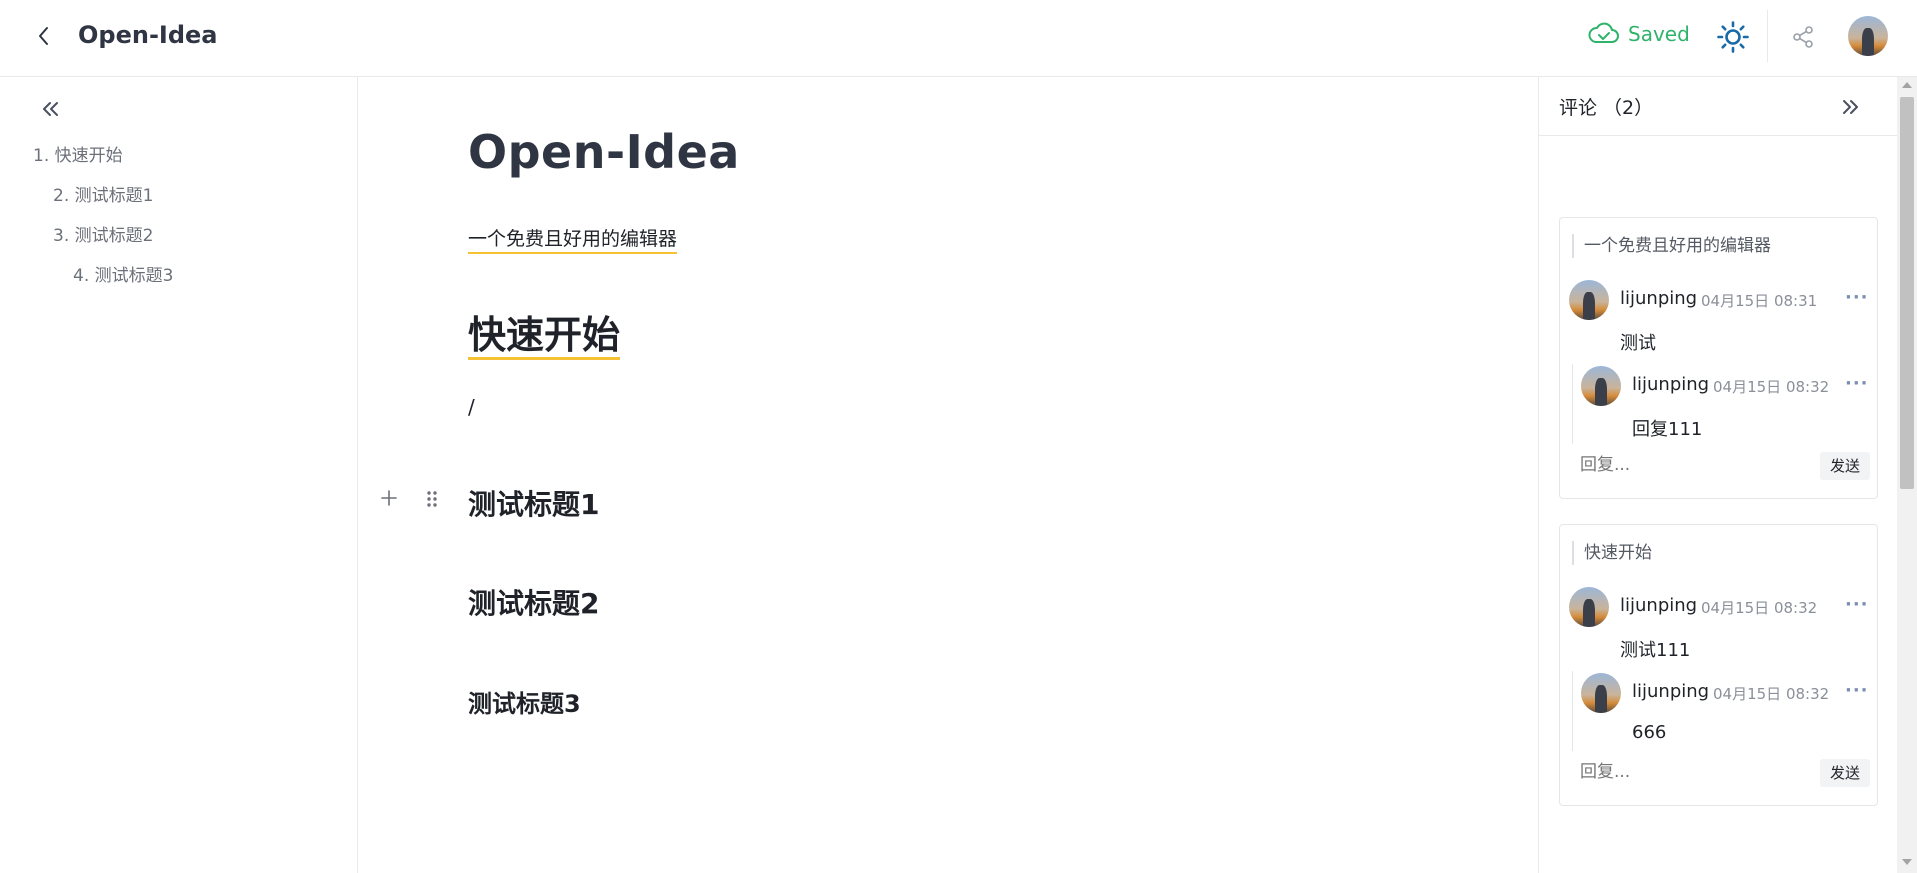 The width and height of the screenshot is (1917, 873). Describe the element at coordinates (103, 233) in the screenshot. I see `outline-item: 3. 测试标题2` at that location.